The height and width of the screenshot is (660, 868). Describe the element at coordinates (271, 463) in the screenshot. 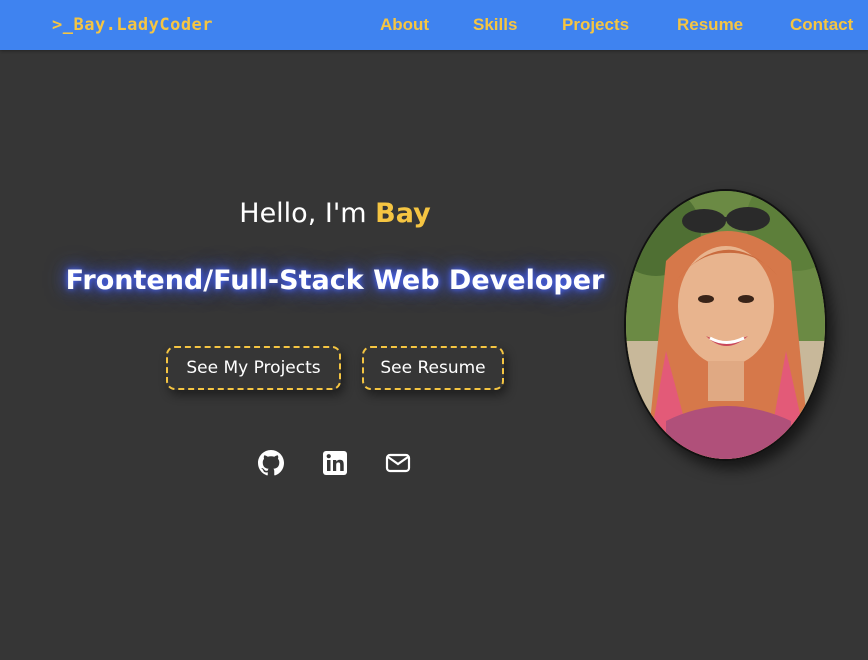

I see `github-icon` at that location.